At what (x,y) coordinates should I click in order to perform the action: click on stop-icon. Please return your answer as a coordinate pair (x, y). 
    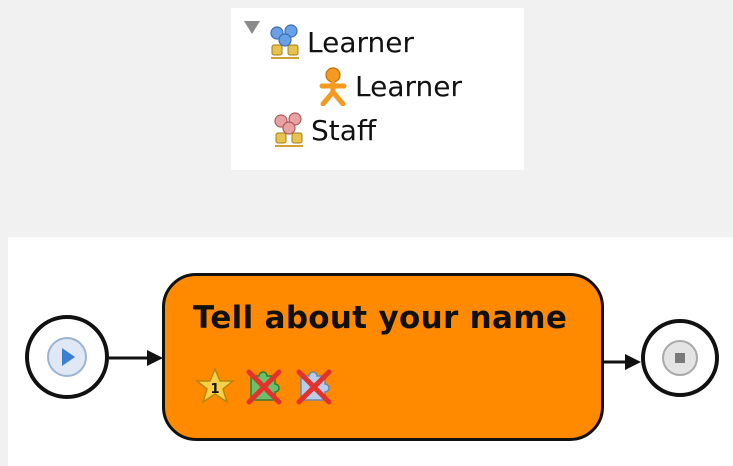
    Looking at the image, I should click on (680, 358).